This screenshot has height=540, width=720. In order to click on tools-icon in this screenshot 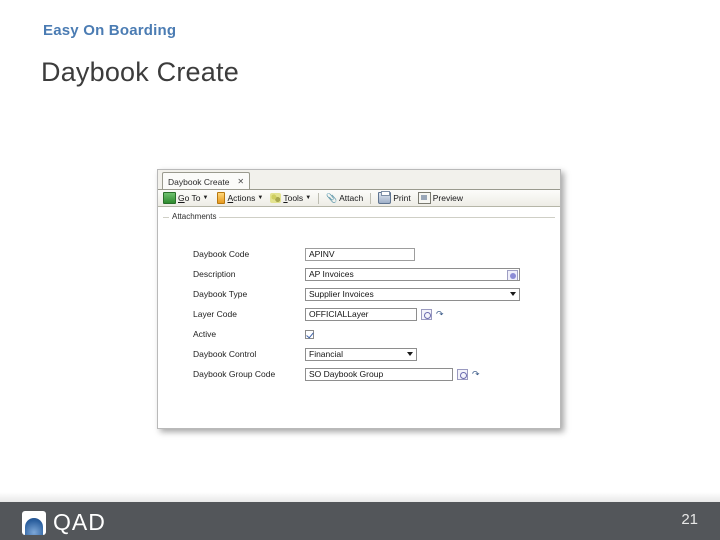, I will do `click(276, 198)`.